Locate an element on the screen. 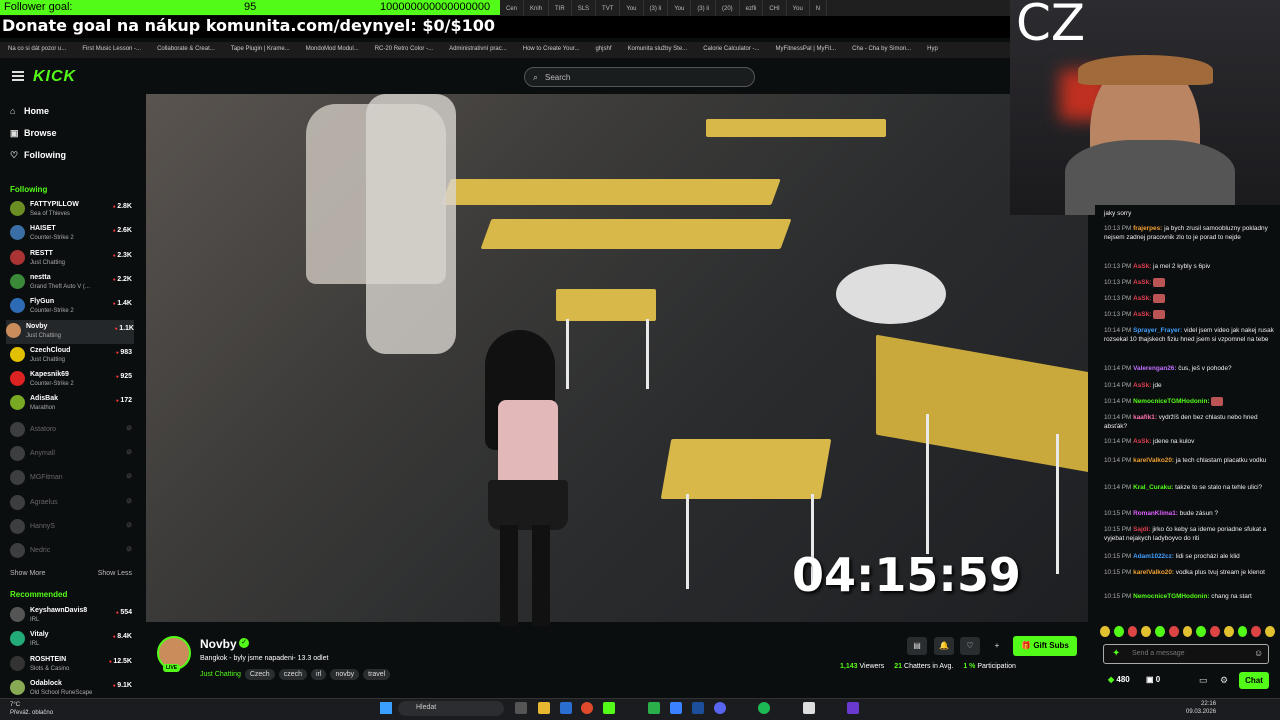 The image size is (1280, 720). show-less-button: Show Less is located at coordinates (115, 573).